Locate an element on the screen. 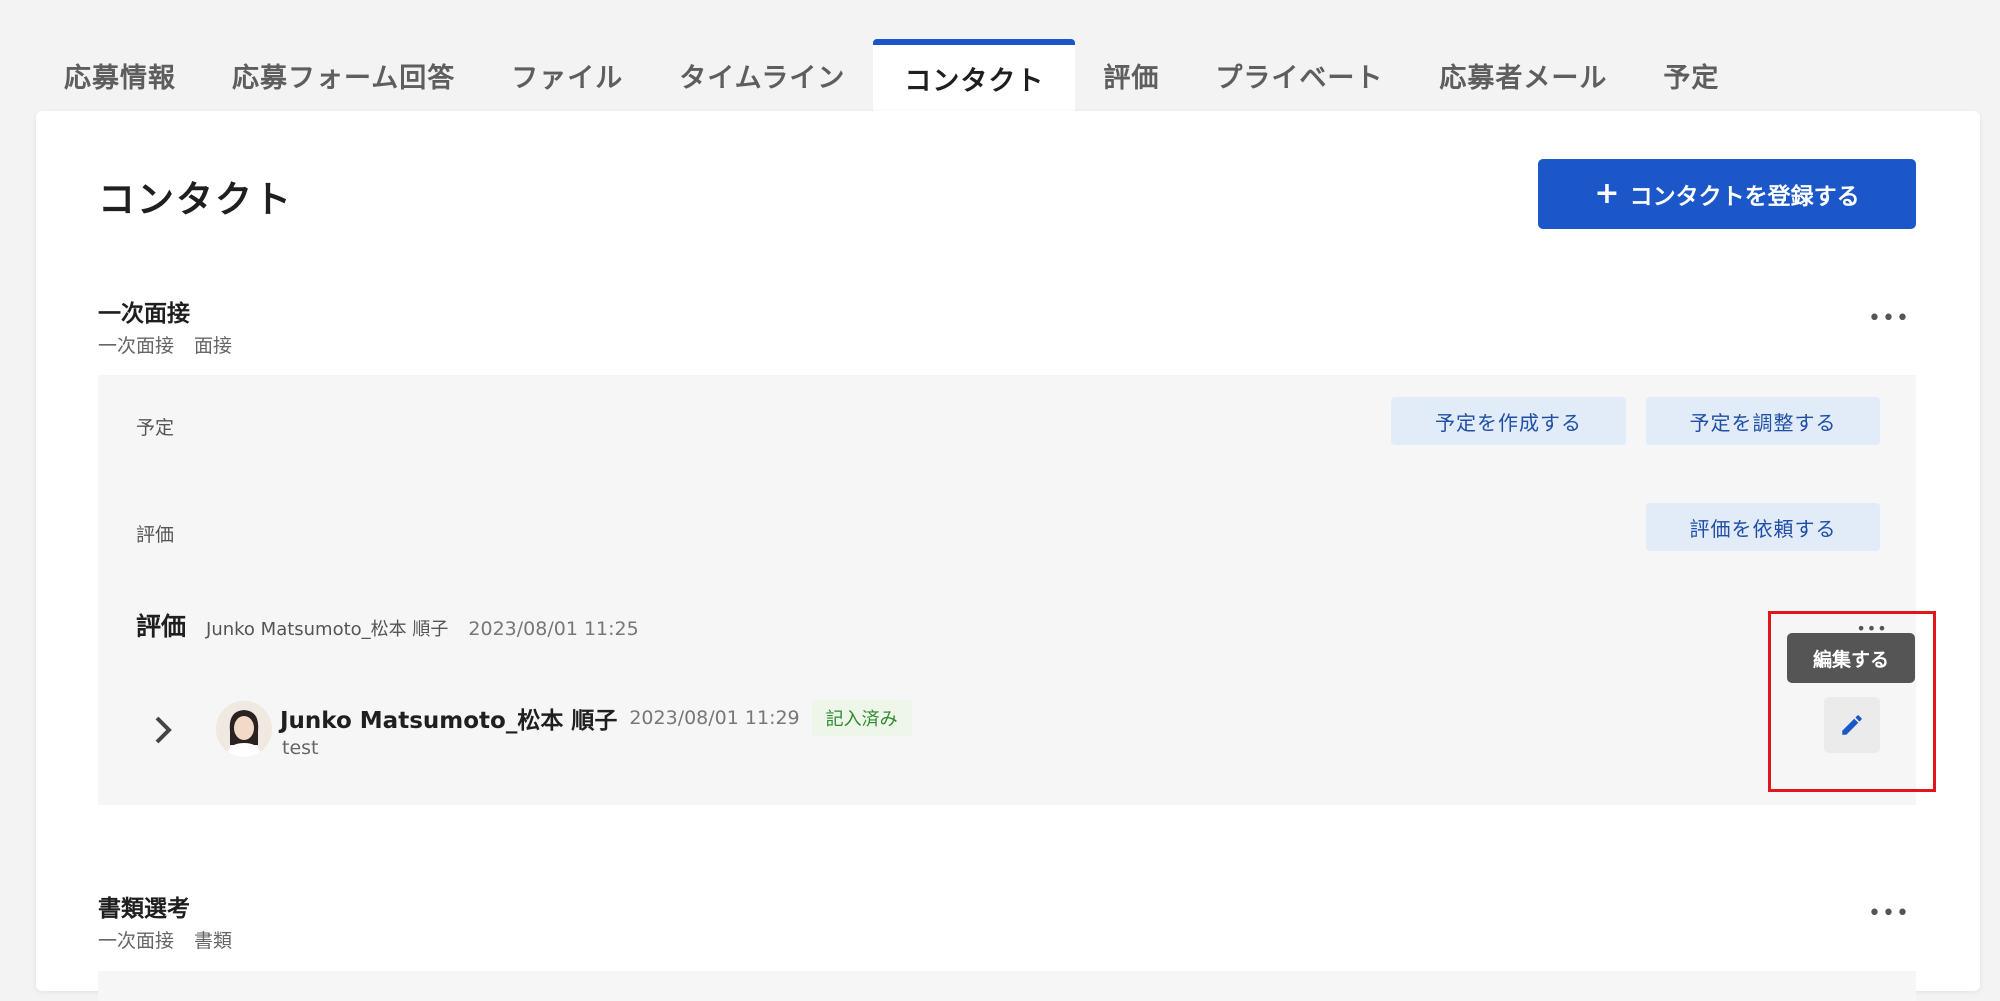  evaluation-requester: Junko Matsumoto_松本 順子 is located at coordinates (327, 629).